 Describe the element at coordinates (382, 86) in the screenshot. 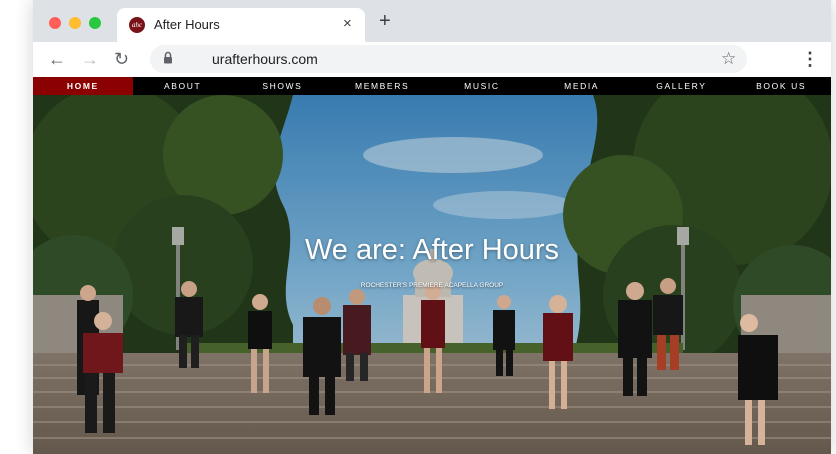

I see `nav-item-members: MEMBERS` at that location.